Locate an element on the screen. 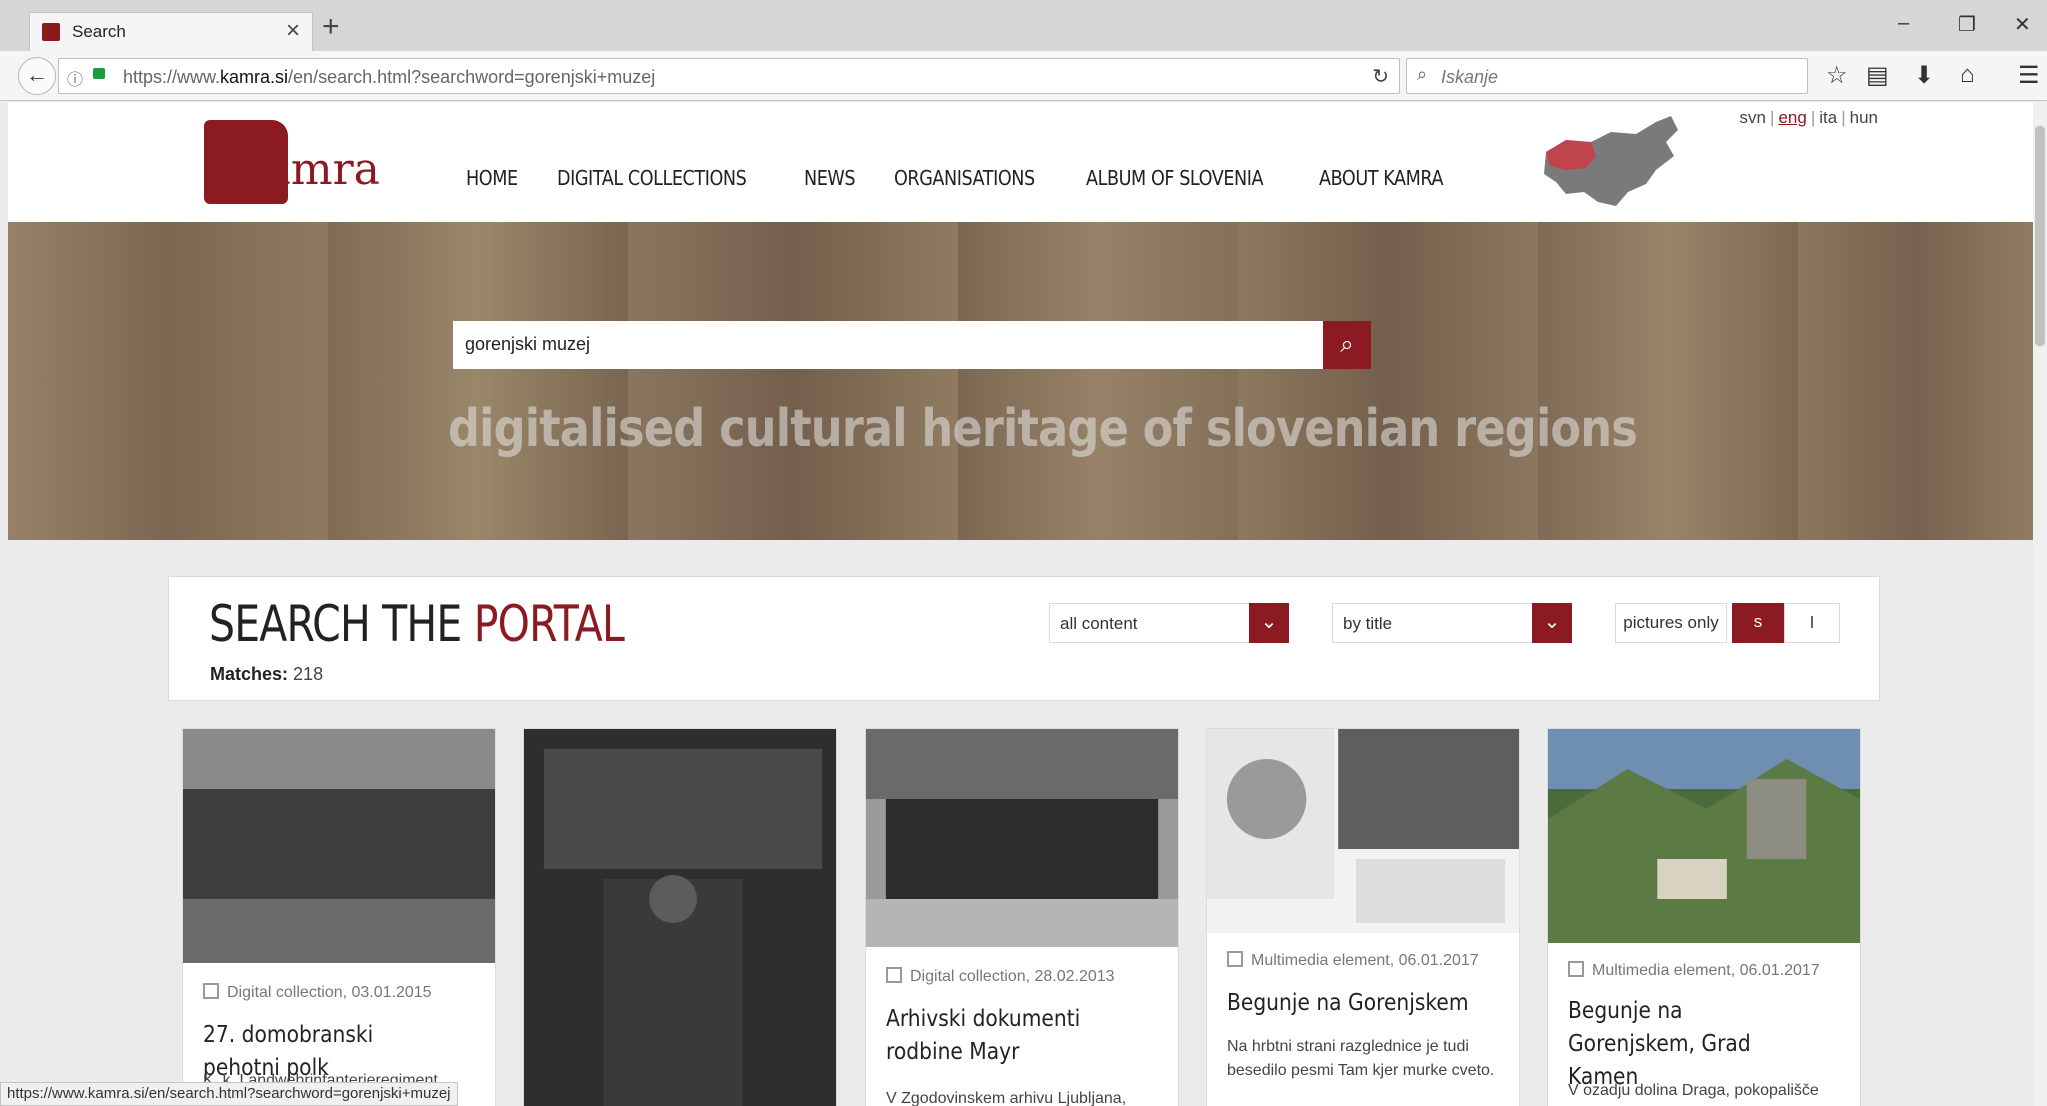 The image size is (2047, 1106). browser-search-placeholder: Iskanje is located at coordinates (1470, 77).